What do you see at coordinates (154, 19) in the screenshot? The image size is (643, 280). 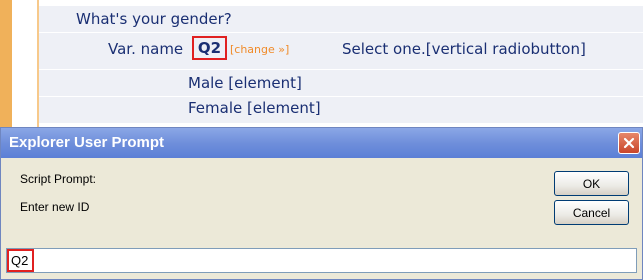 I see `question-text: What's your gender?` at bounding box center [154, 19].